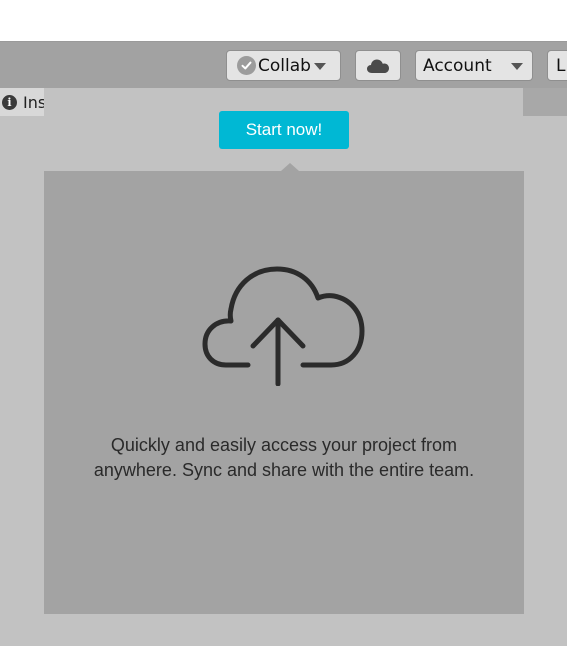  Describe the element at coordinates (33, 102) in the screenshot. I see `inspector-tab-label: Ins` at that location.